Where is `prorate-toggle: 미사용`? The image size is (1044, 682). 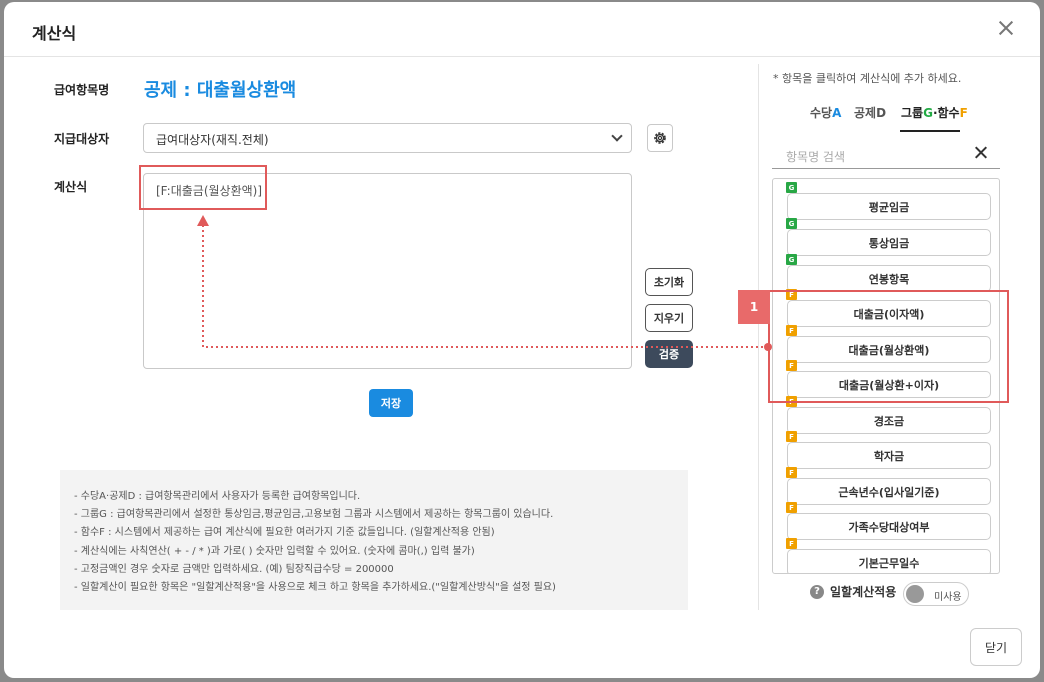
prorate-toggle: 미사용 is located at coordinates (936, 594).